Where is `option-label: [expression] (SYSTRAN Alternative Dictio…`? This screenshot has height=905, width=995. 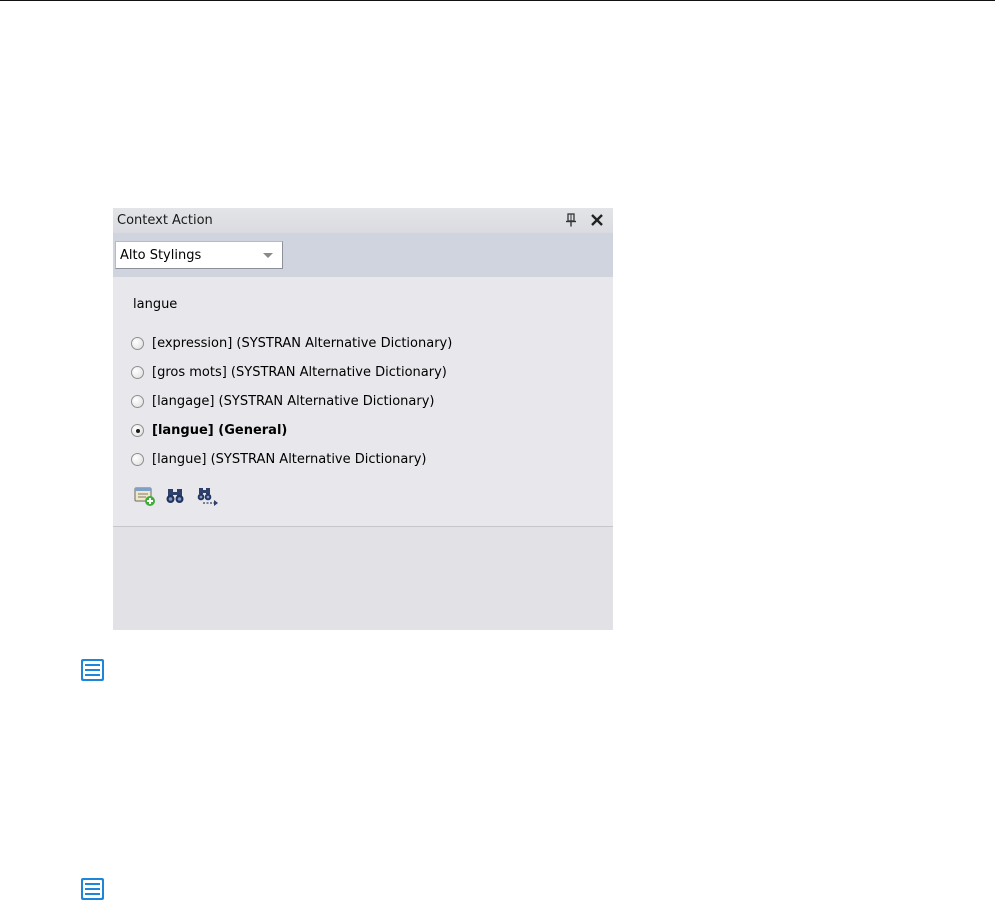
option-label: [expression] (SYSTRAN Alternative Dictio… is located at coordinates (302, 343).